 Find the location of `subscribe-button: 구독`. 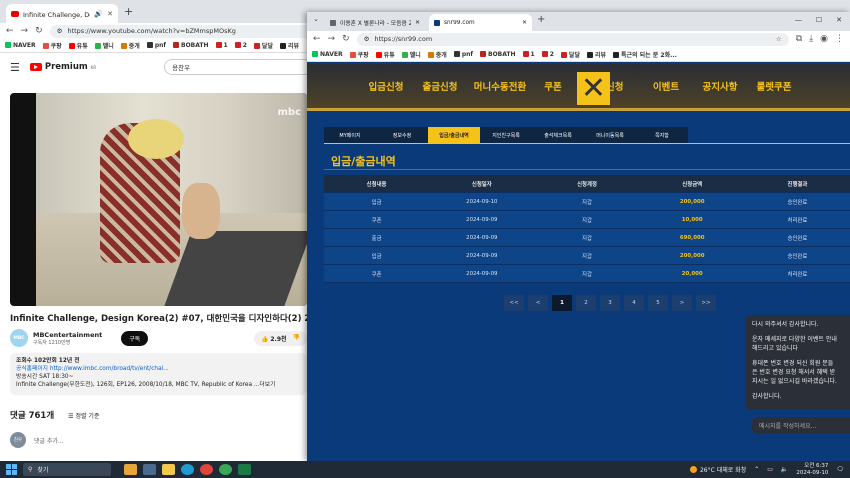

subscribe-button: 구독 is located at coordinates (135, 338).